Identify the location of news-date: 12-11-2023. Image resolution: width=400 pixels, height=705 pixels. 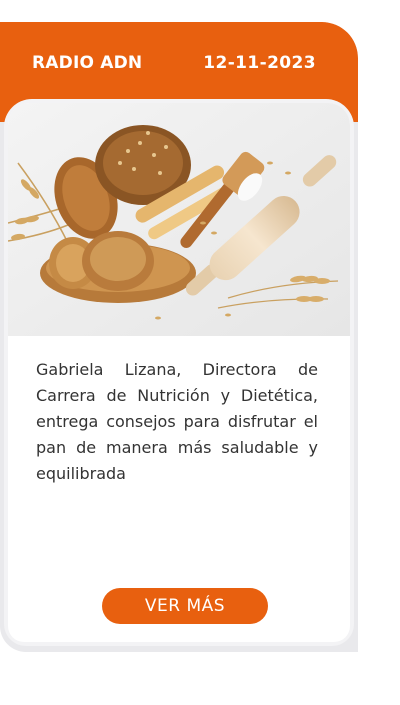
(259, 63).